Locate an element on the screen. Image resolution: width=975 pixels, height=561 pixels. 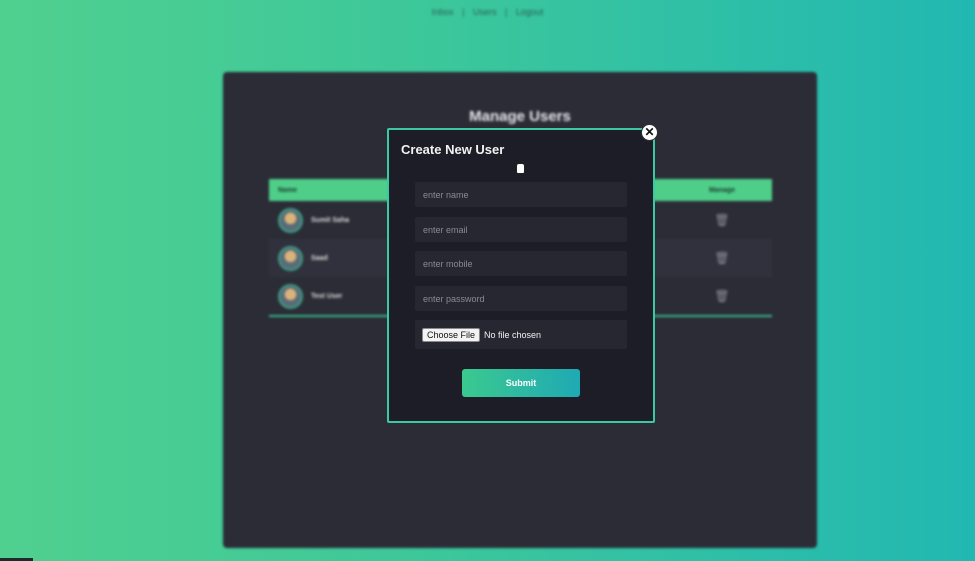
avatar-file-field: Choose File No file chosen is located at coordinates (521, 334).